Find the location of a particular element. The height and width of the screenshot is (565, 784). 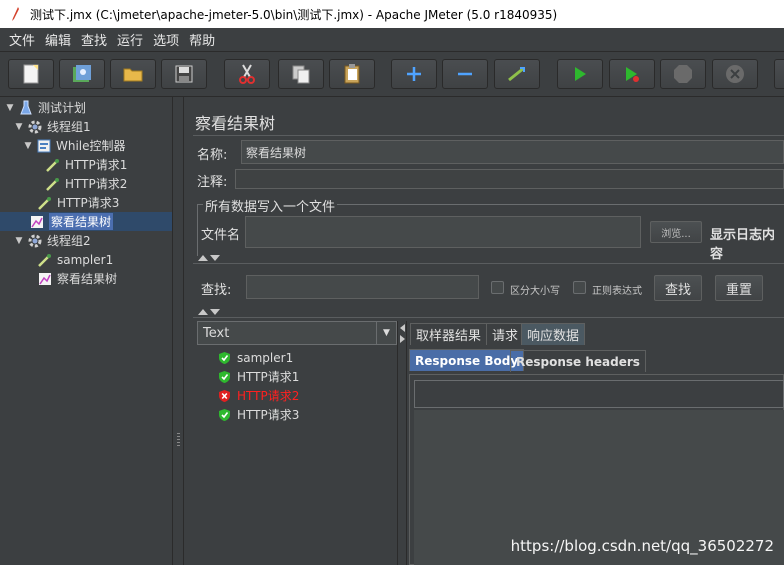

tree-item-thread-group-2: ▼ 线程组2 is located at coordinates (52, 240).